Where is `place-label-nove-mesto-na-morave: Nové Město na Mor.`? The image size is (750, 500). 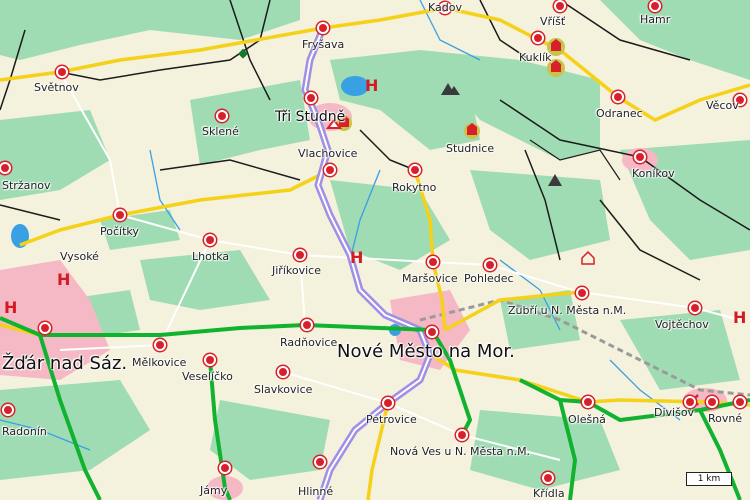
place-label-nove-mesto-na-morave: Nové Město na Mor. is located at coordinates (426, 352).